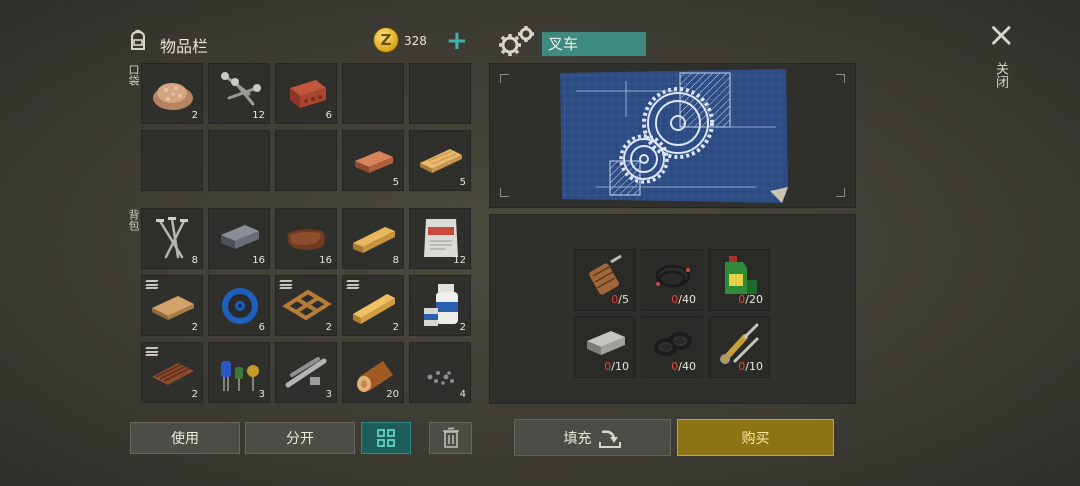 The image size is (1080, 486). I want to click on inventory-title: 物品栏, so click(184, 46).